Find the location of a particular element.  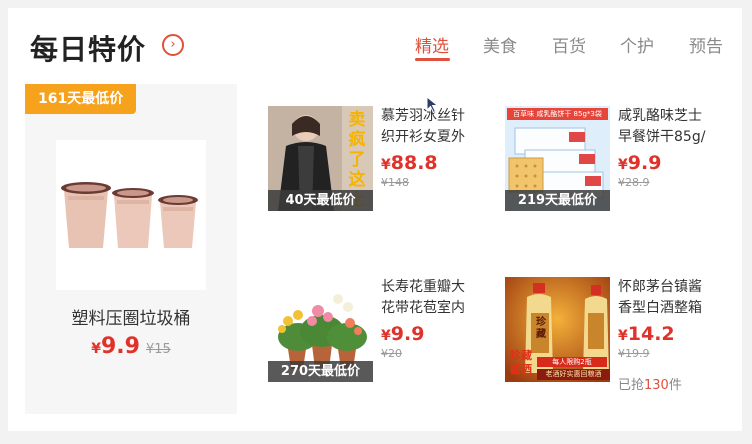

original-price: ¥15 is located at coordinates (158, 349).